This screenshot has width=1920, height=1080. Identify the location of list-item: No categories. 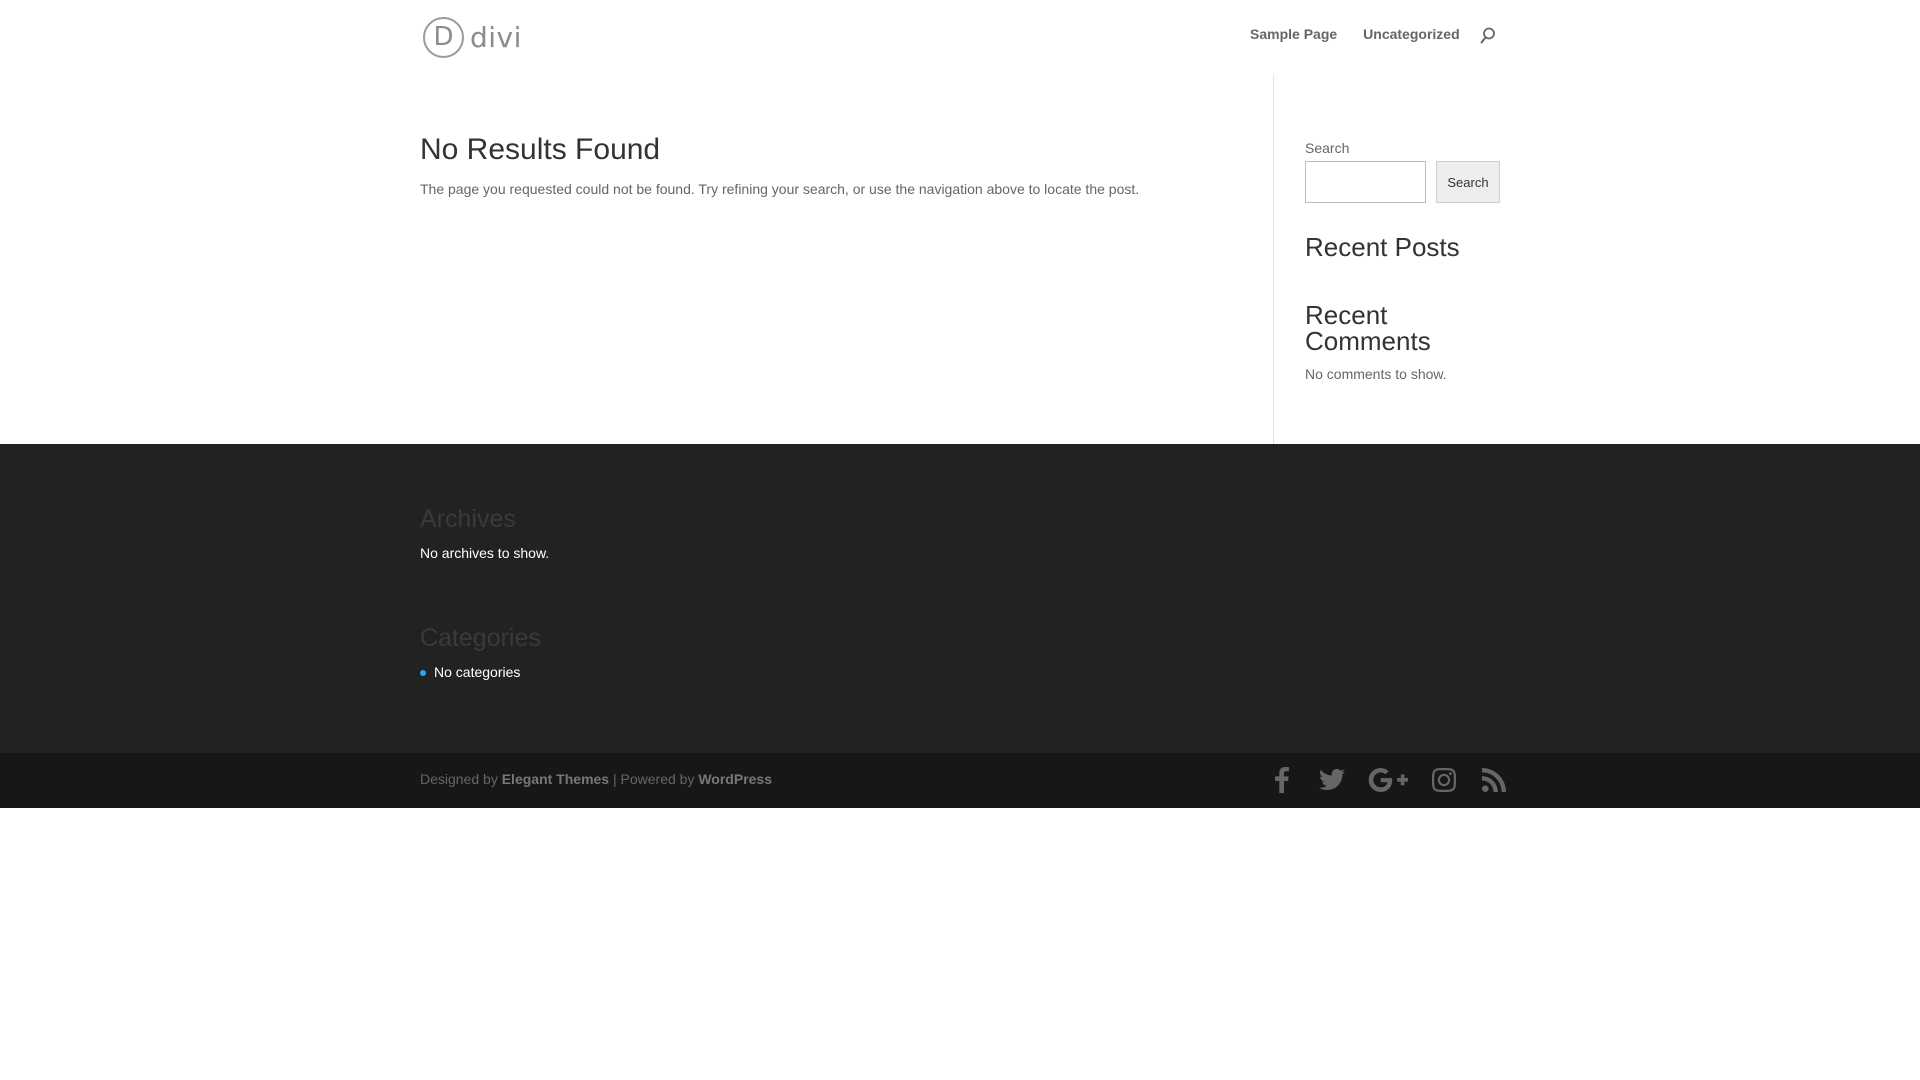
(480, 672).